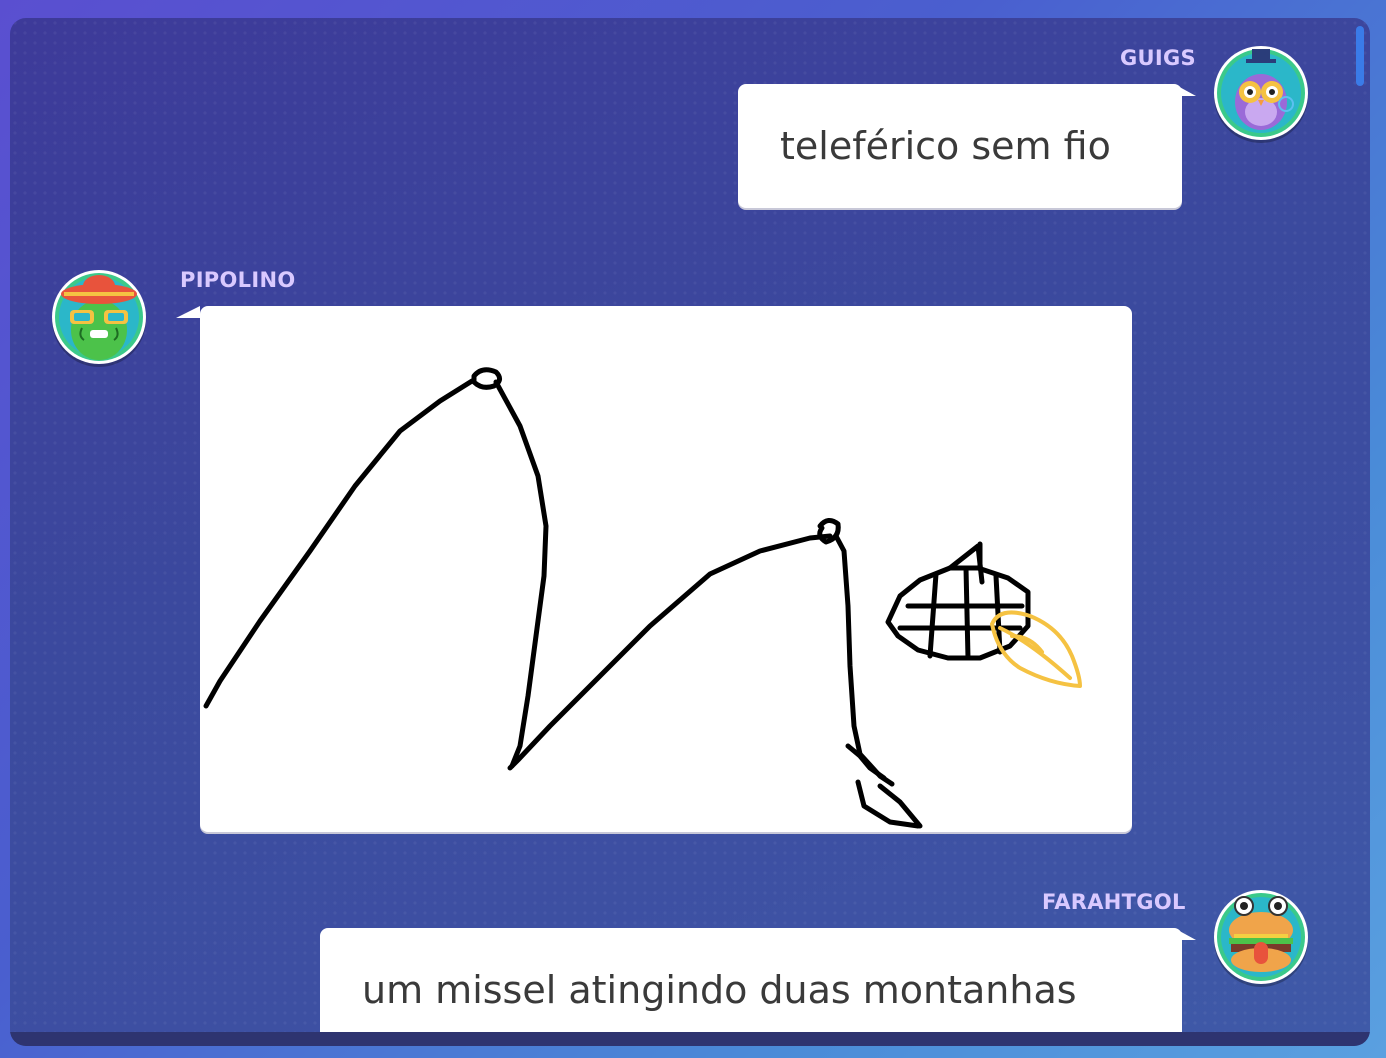 The width and height of the screenshot is (1386, 1058). I want to click on message-username: GUIGS, so click(1158, 58).